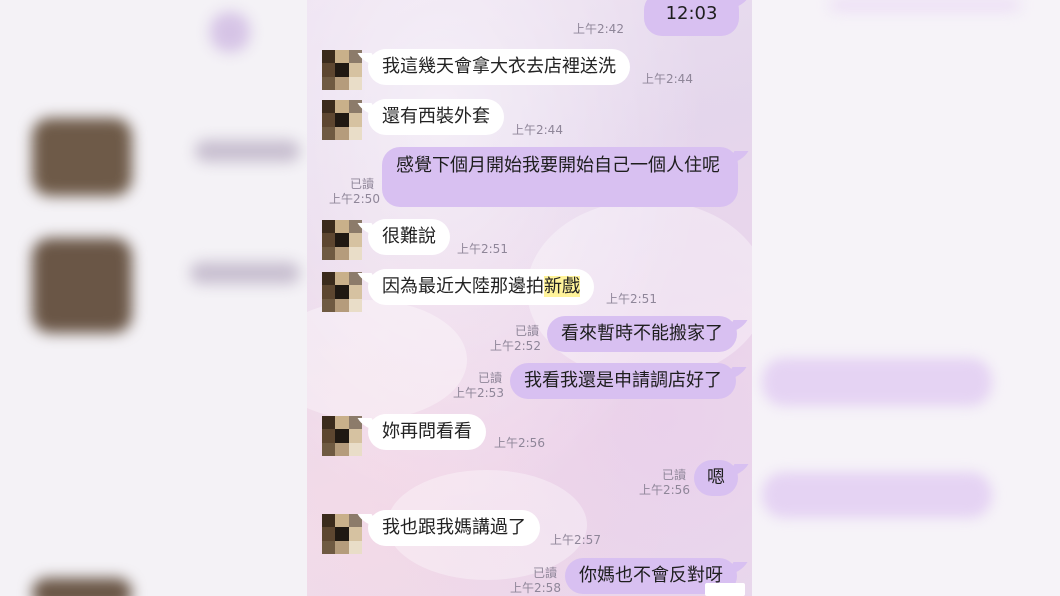 The image size is (1060, 596). I want to click on message-text: 妳再問看看, so click(427, 431).